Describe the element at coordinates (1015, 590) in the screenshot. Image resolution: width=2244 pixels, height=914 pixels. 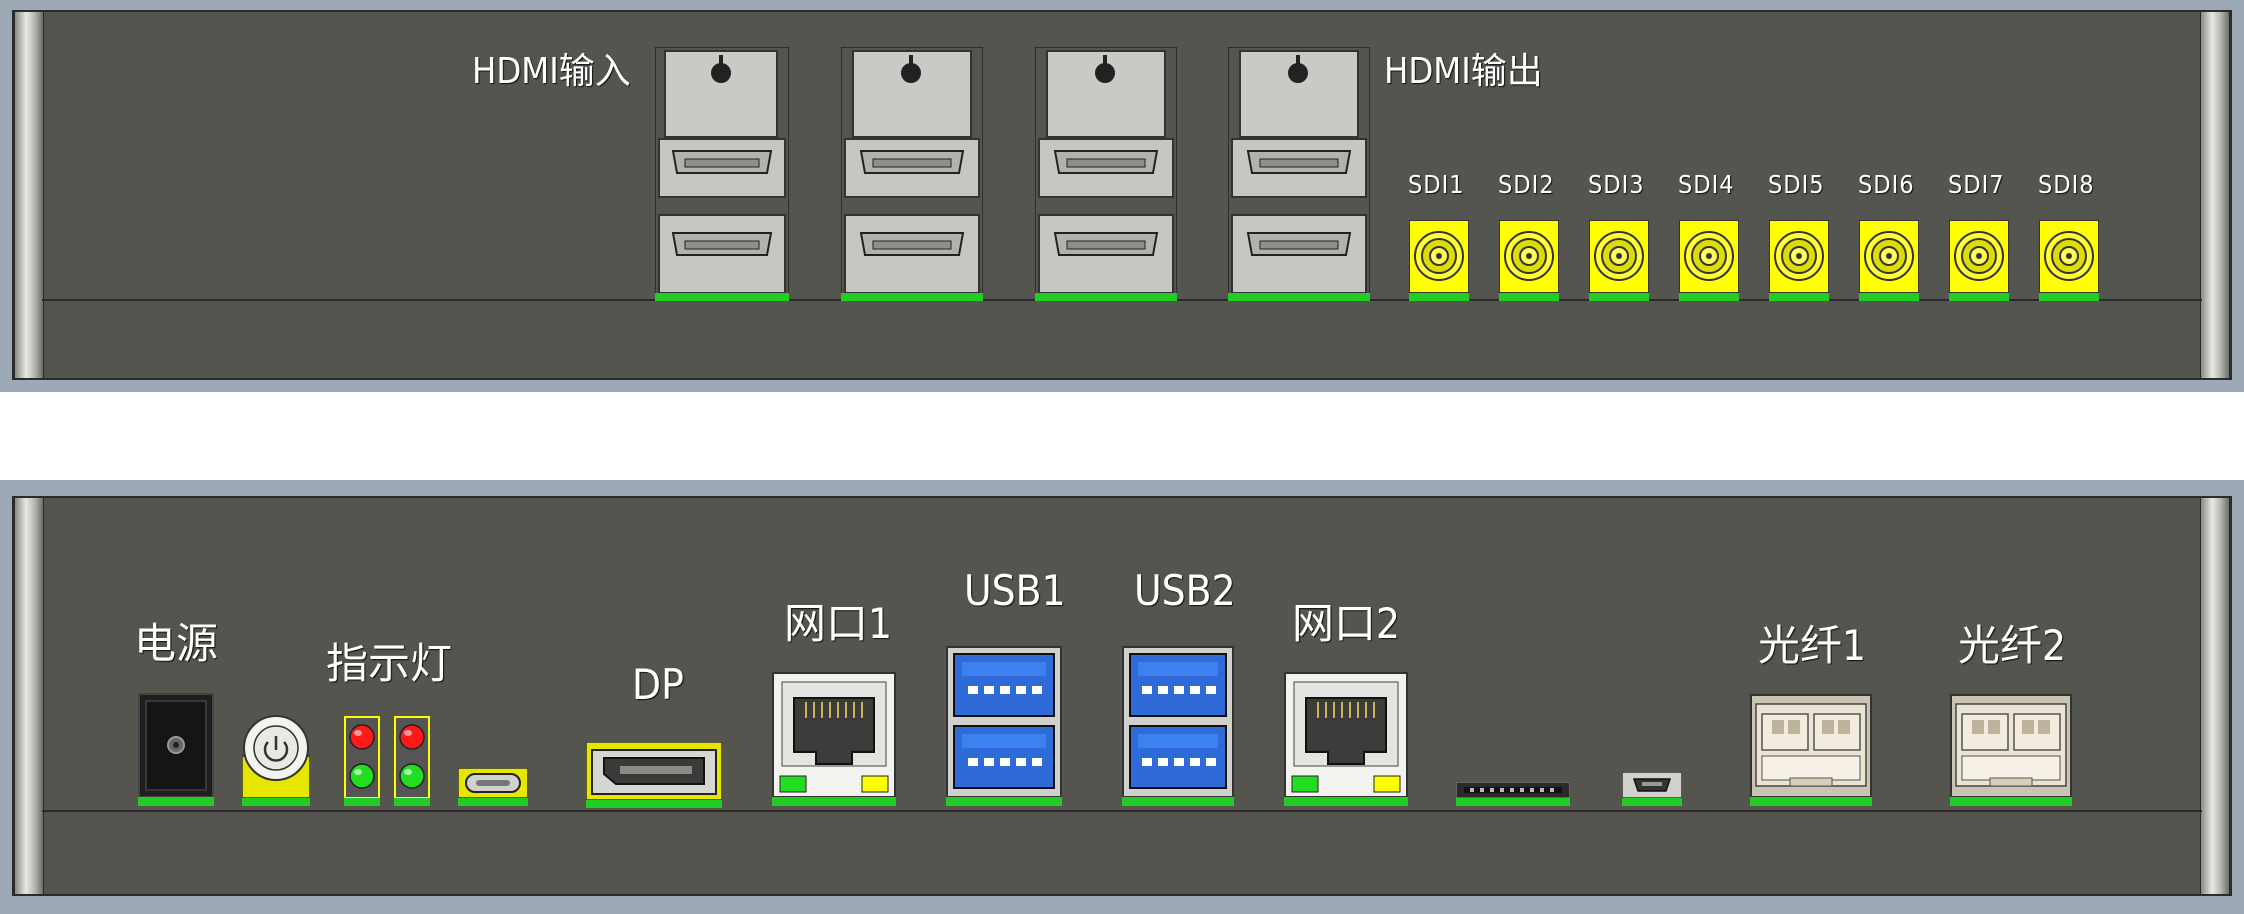
I see `usb1-label: USB1` at that location.